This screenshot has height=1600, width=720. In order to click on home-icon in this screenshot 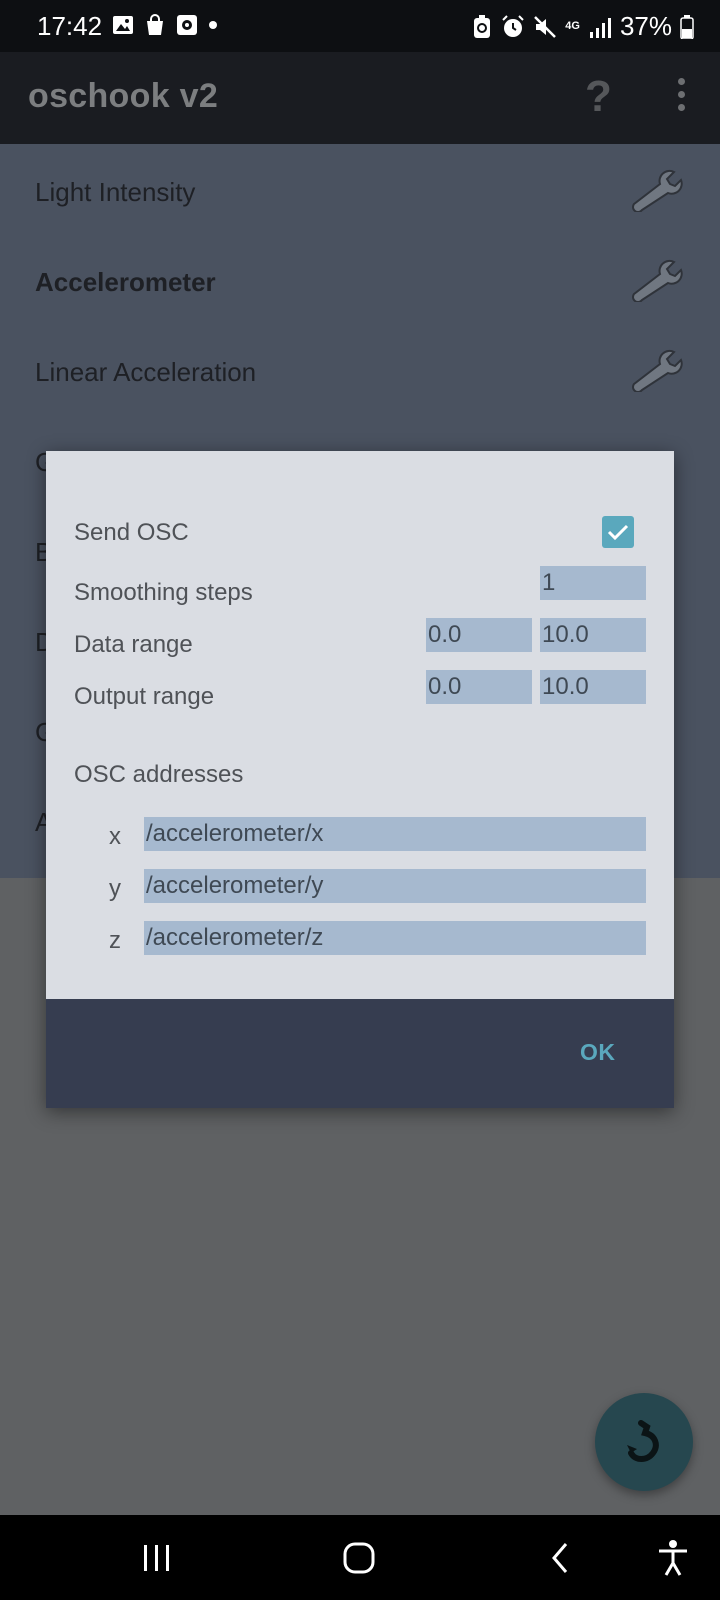, I will do `click(359, 1558)`.